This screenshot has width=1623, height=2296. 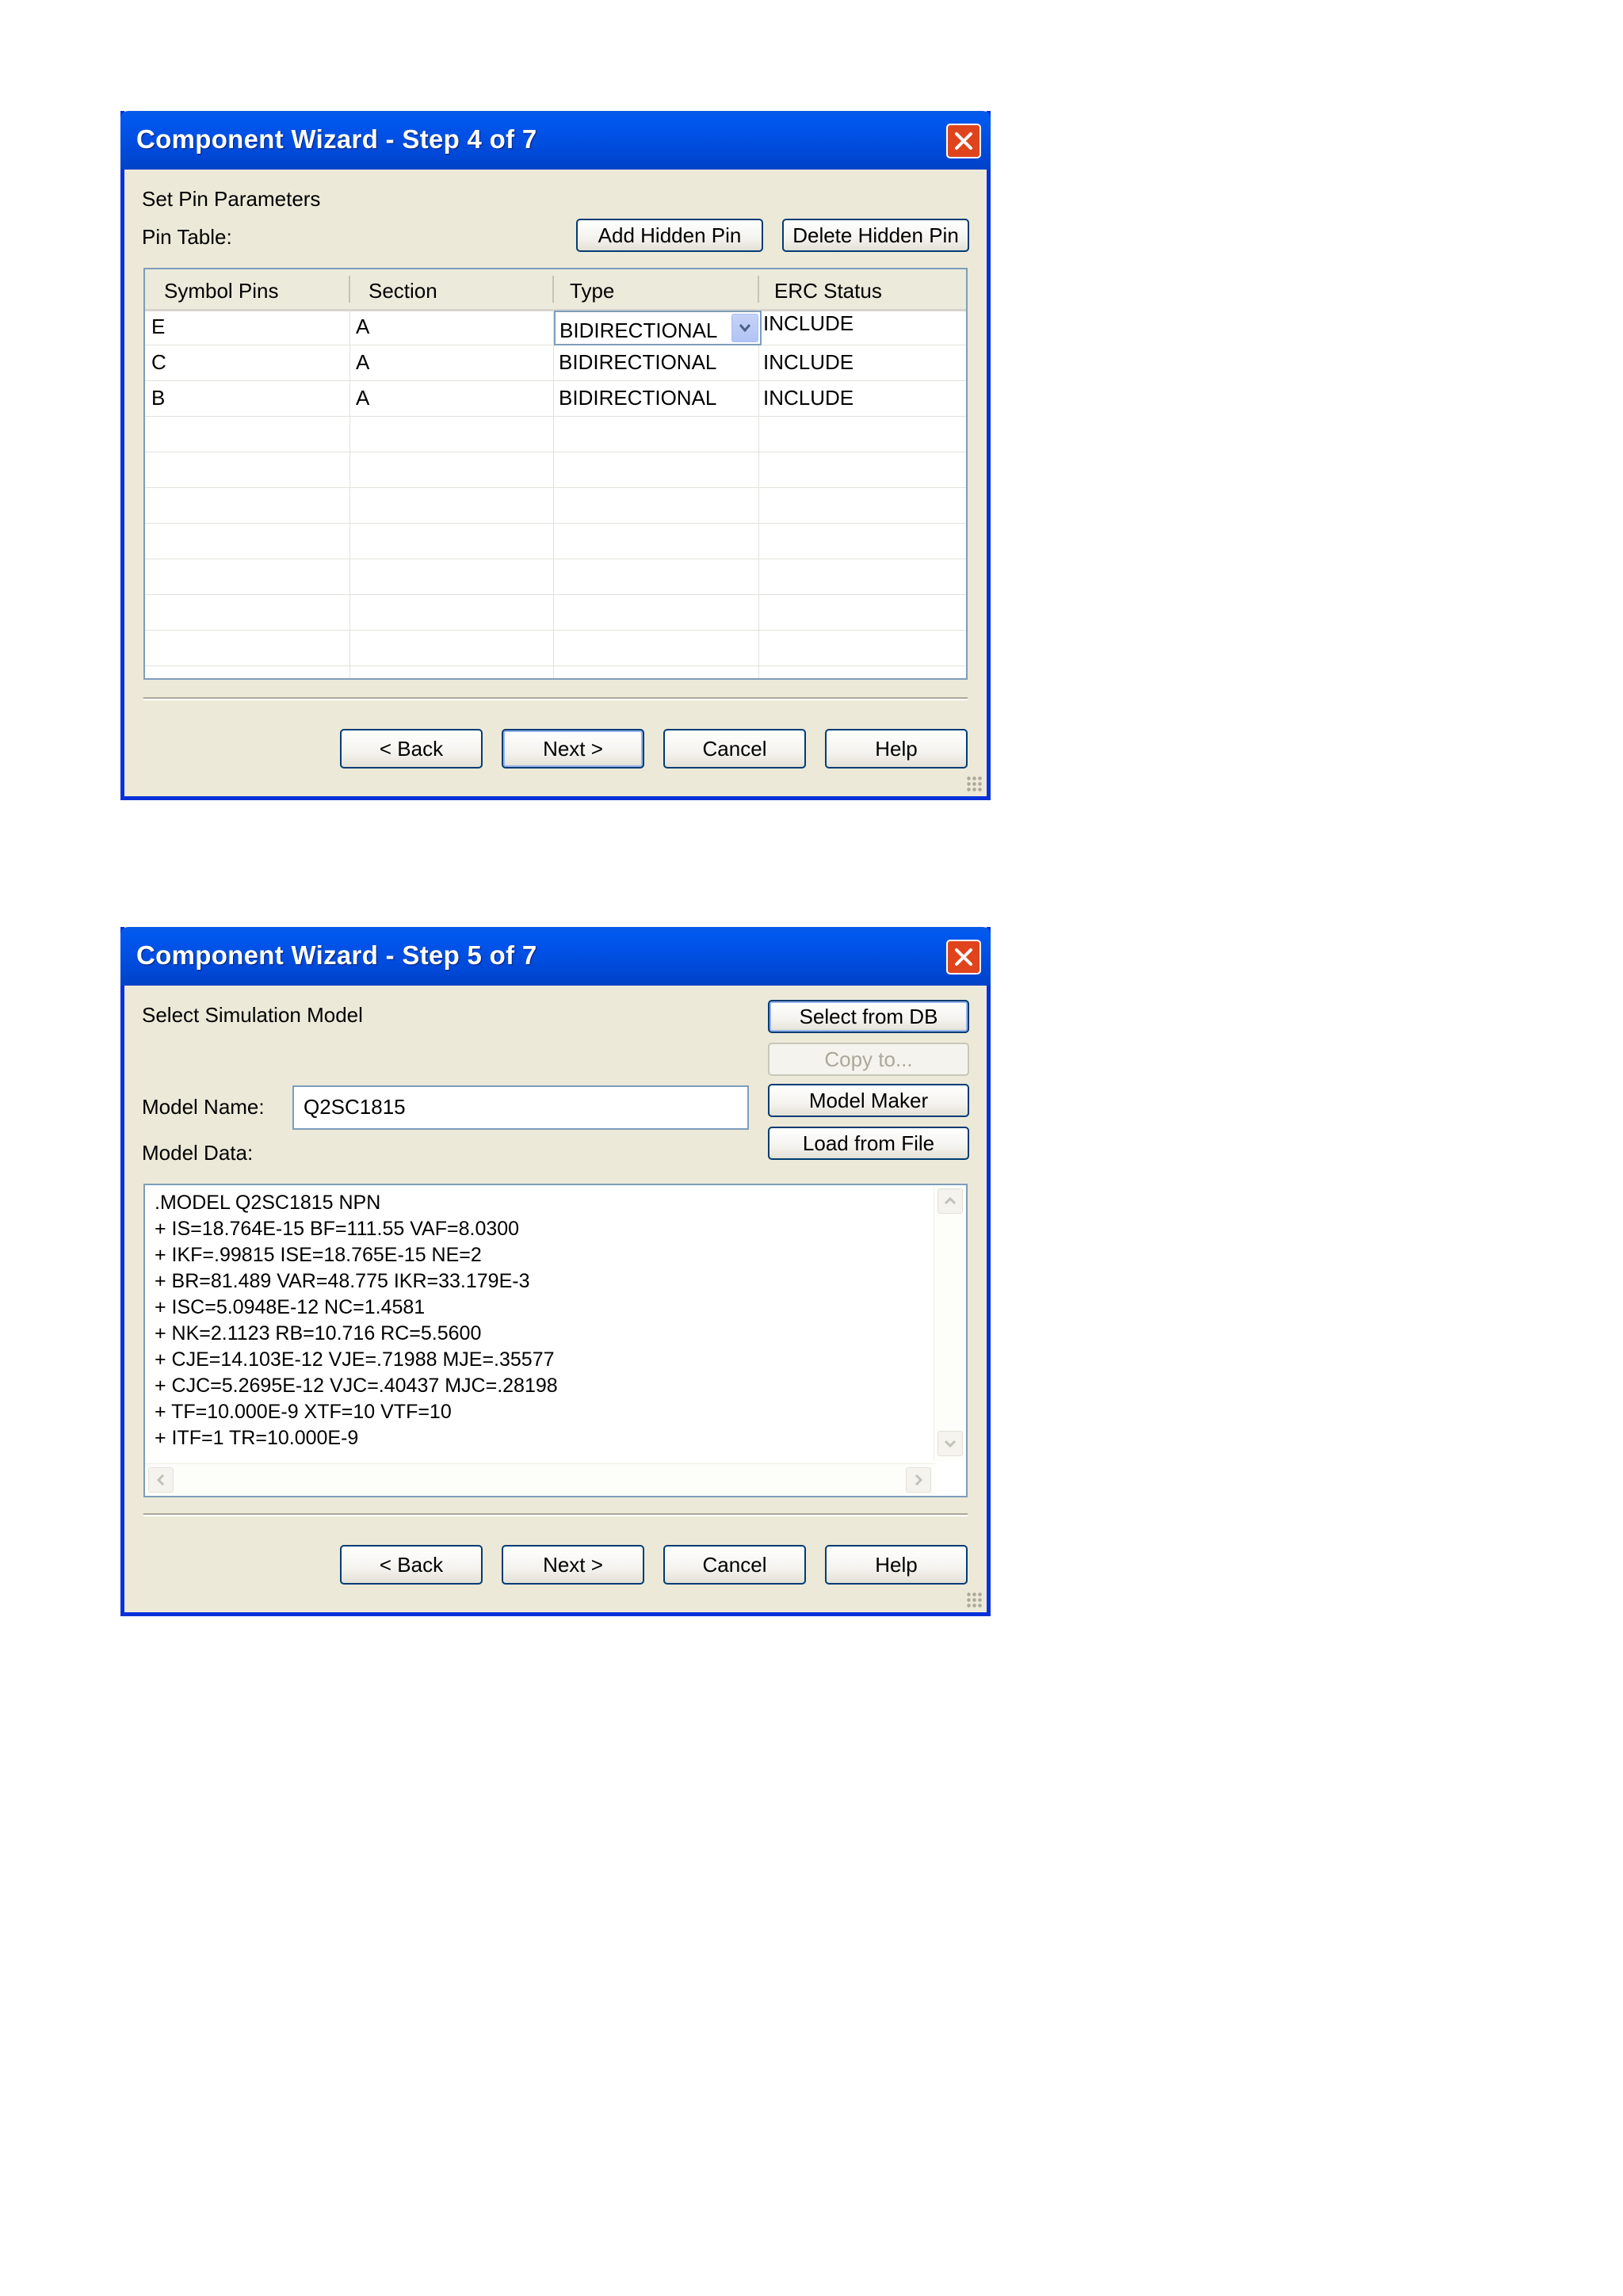 I want to click on scroll-right-button, so click(x=918, y=1480).